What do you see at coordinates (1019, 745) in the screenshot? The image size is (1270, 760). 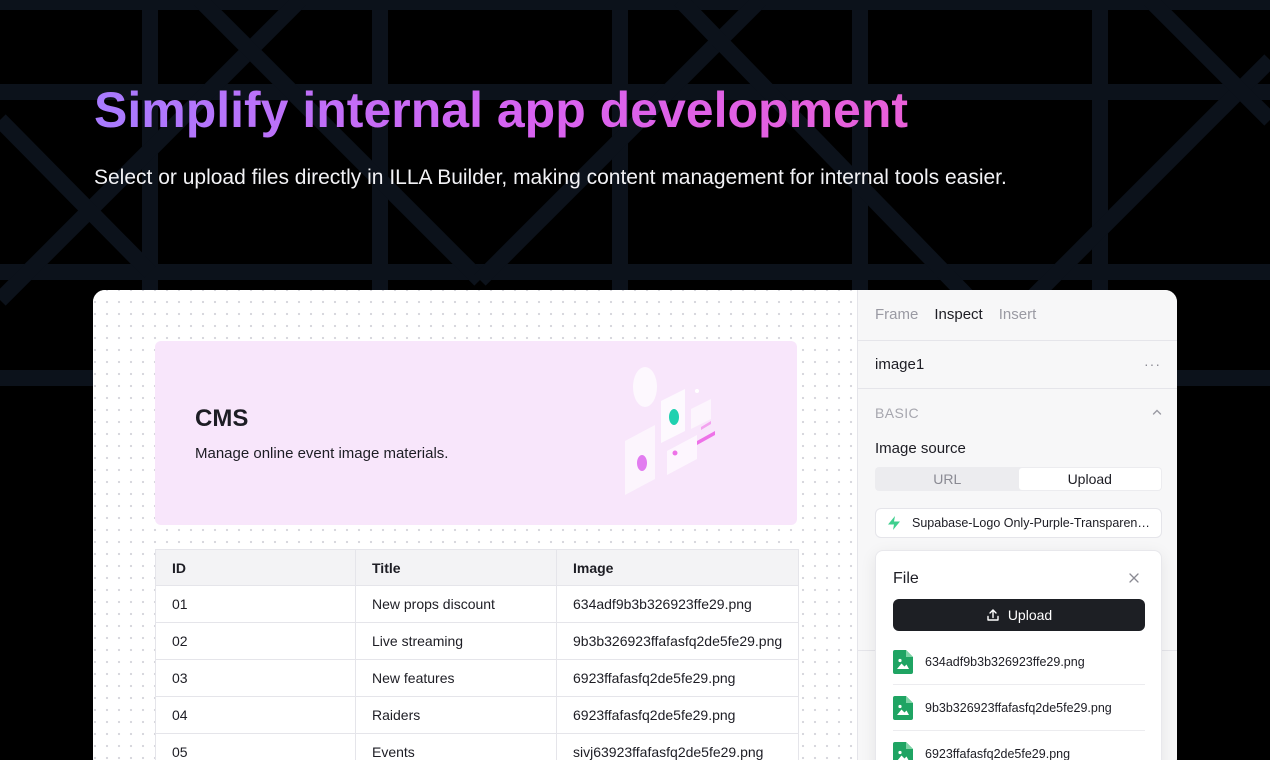 I see `list-item: 6923ffafasfq2de5fe29.png` at bounding box center [1019, 745].